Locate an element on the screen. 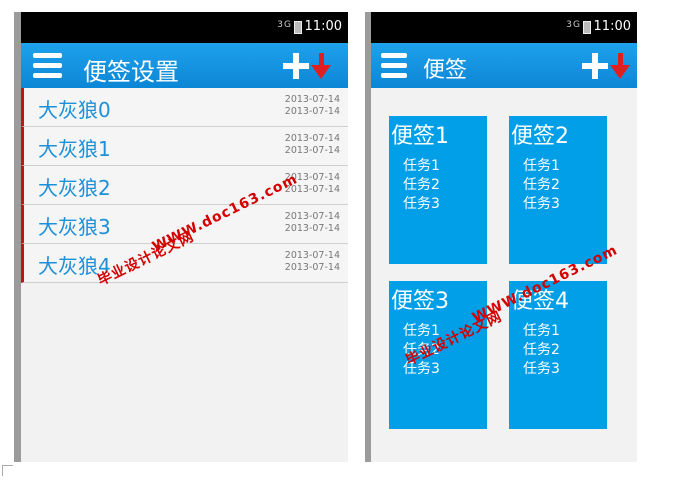  card-title: 便签2 is located at coordinates (540, 136).